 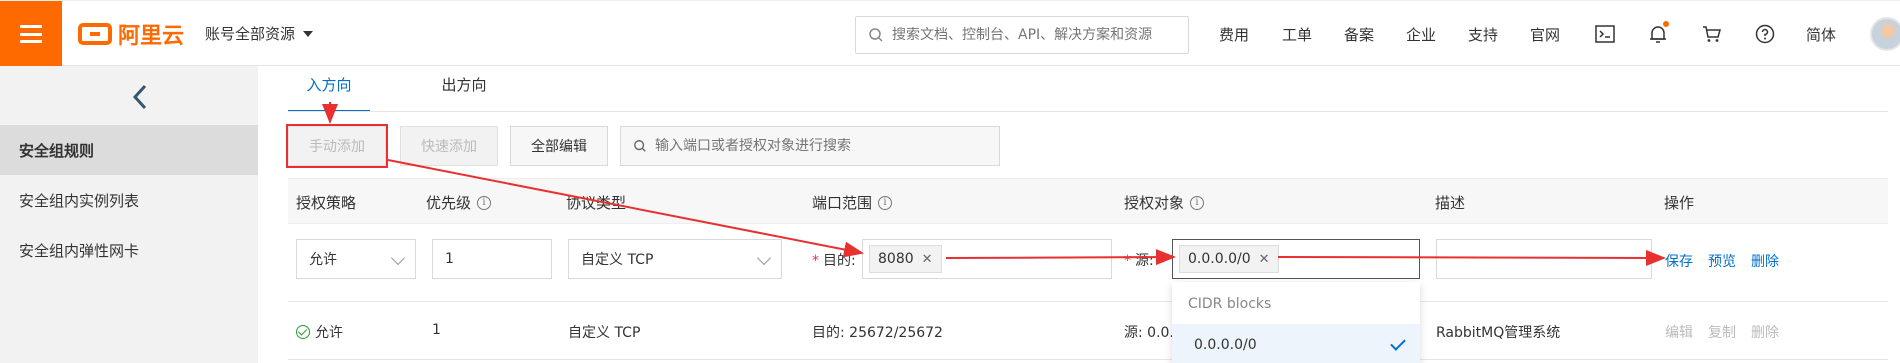 What do you see at coordinates (1450, 203) in the screenshot?
I see `column-header-description: 描述` at bounding box center [1450, 203].